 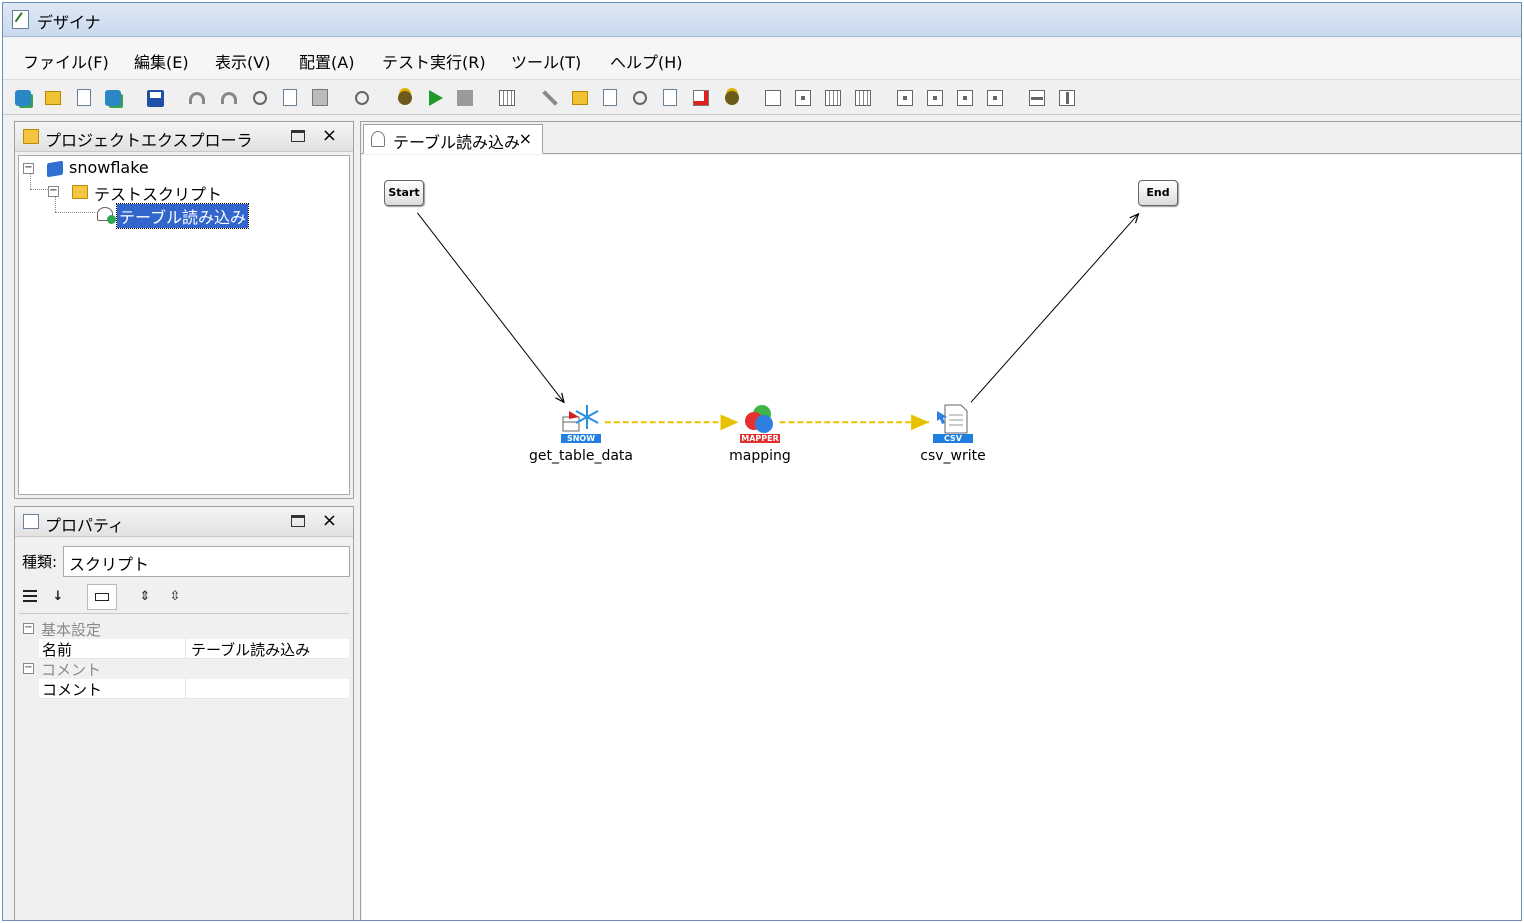 I want to click on property-row-comment: コメント, so click(x=194, y=689).